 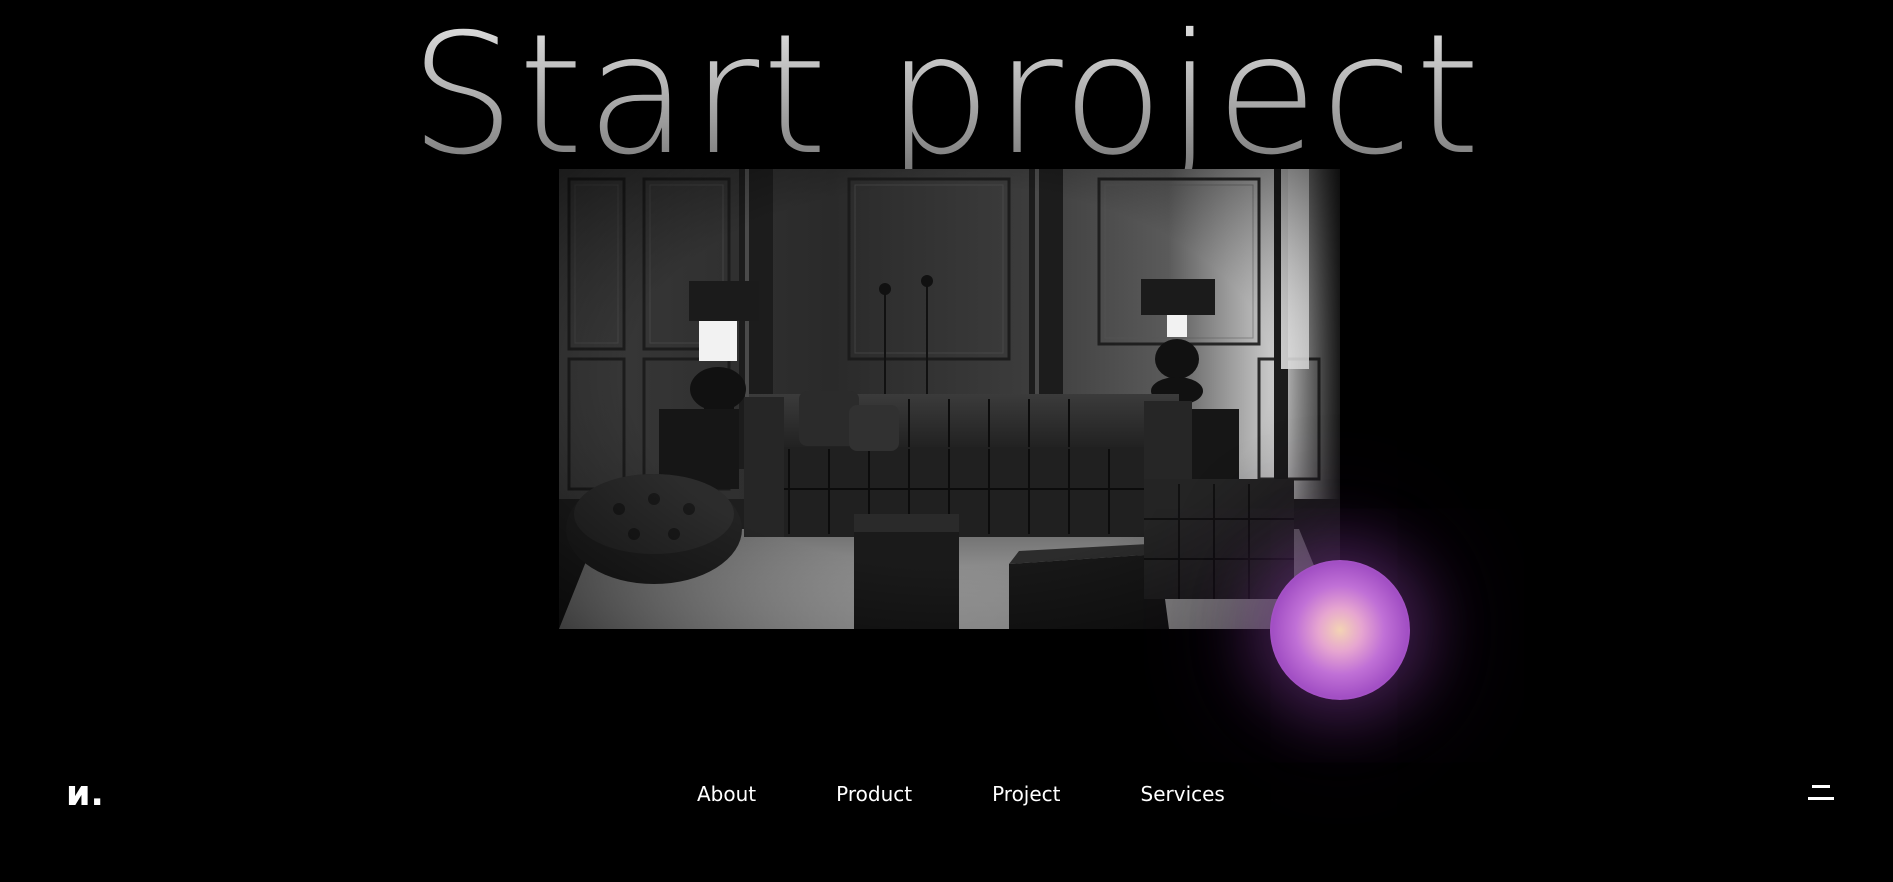 I want to click on menu-bar-bottom, so click(x=1821, y=798).